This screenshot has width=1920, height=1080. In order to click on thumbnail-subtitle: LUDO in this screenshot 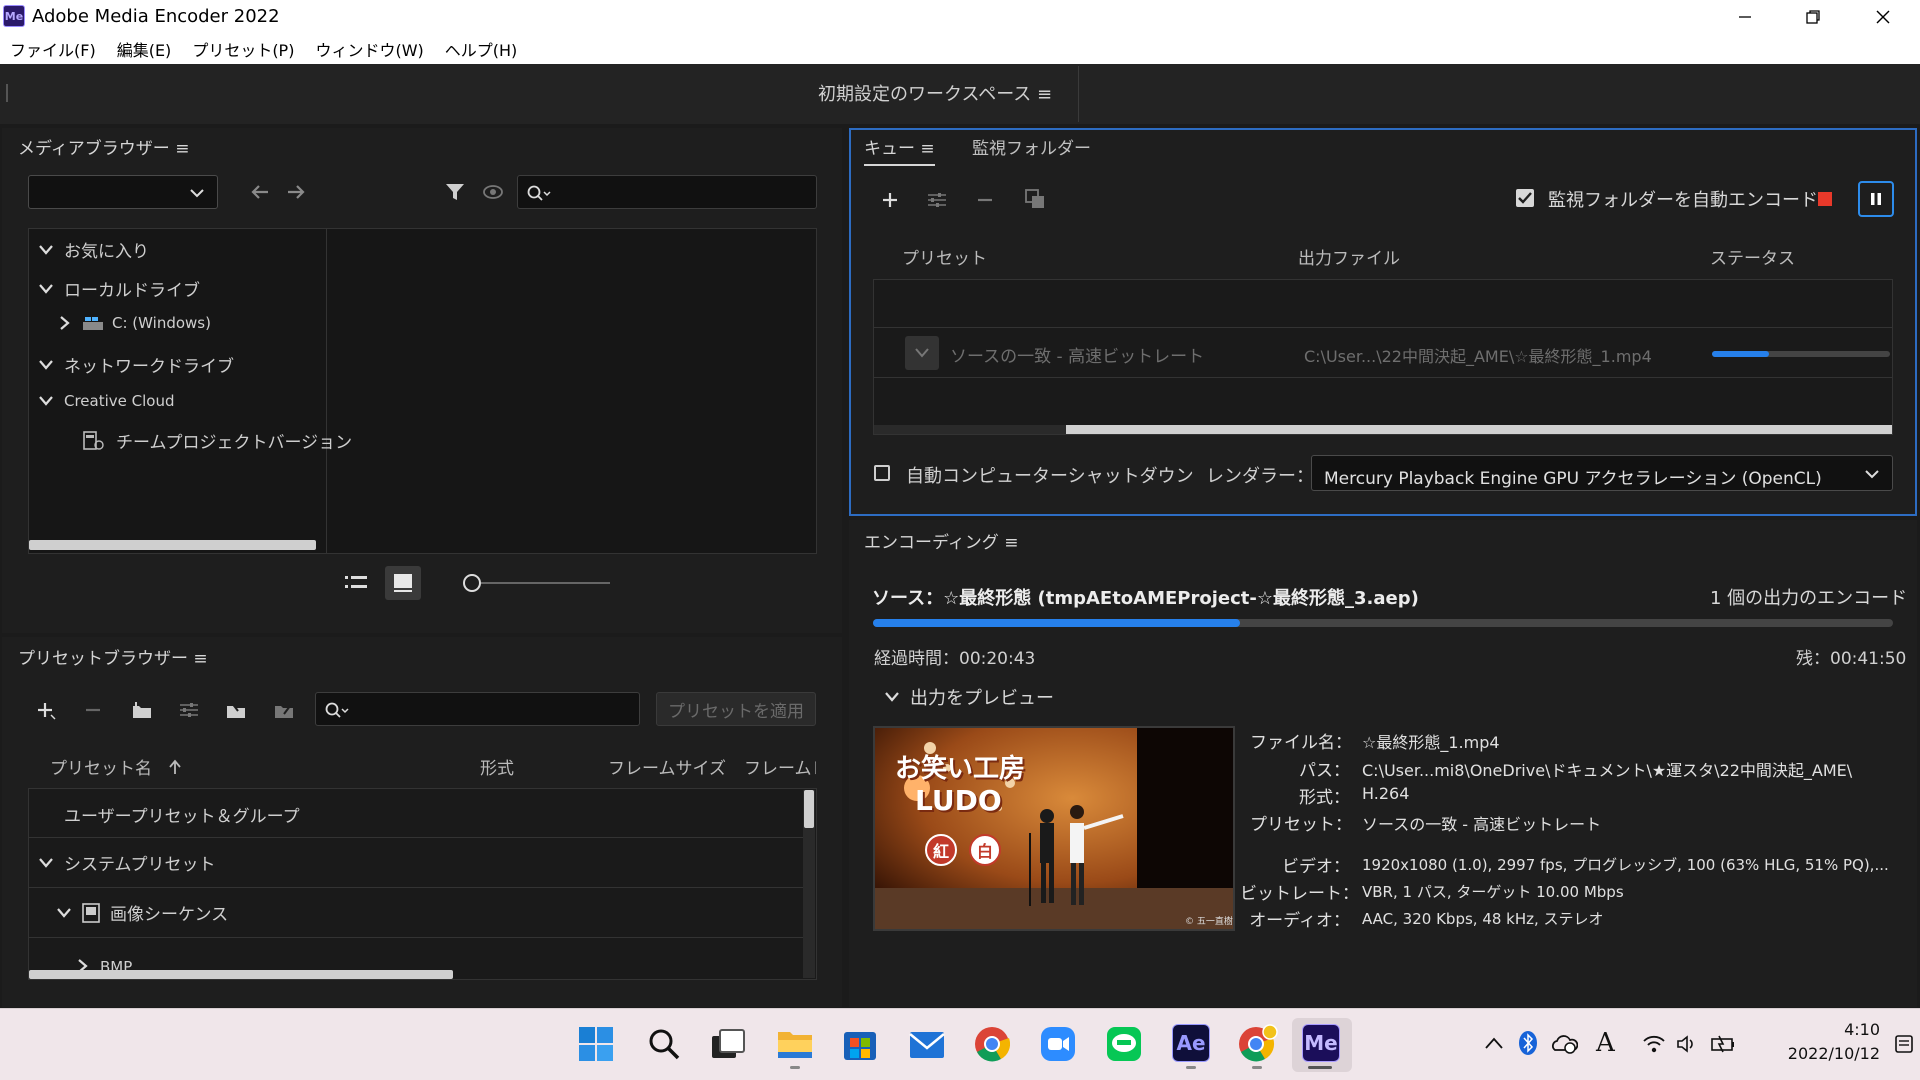, I will do `click(958, 800)`.